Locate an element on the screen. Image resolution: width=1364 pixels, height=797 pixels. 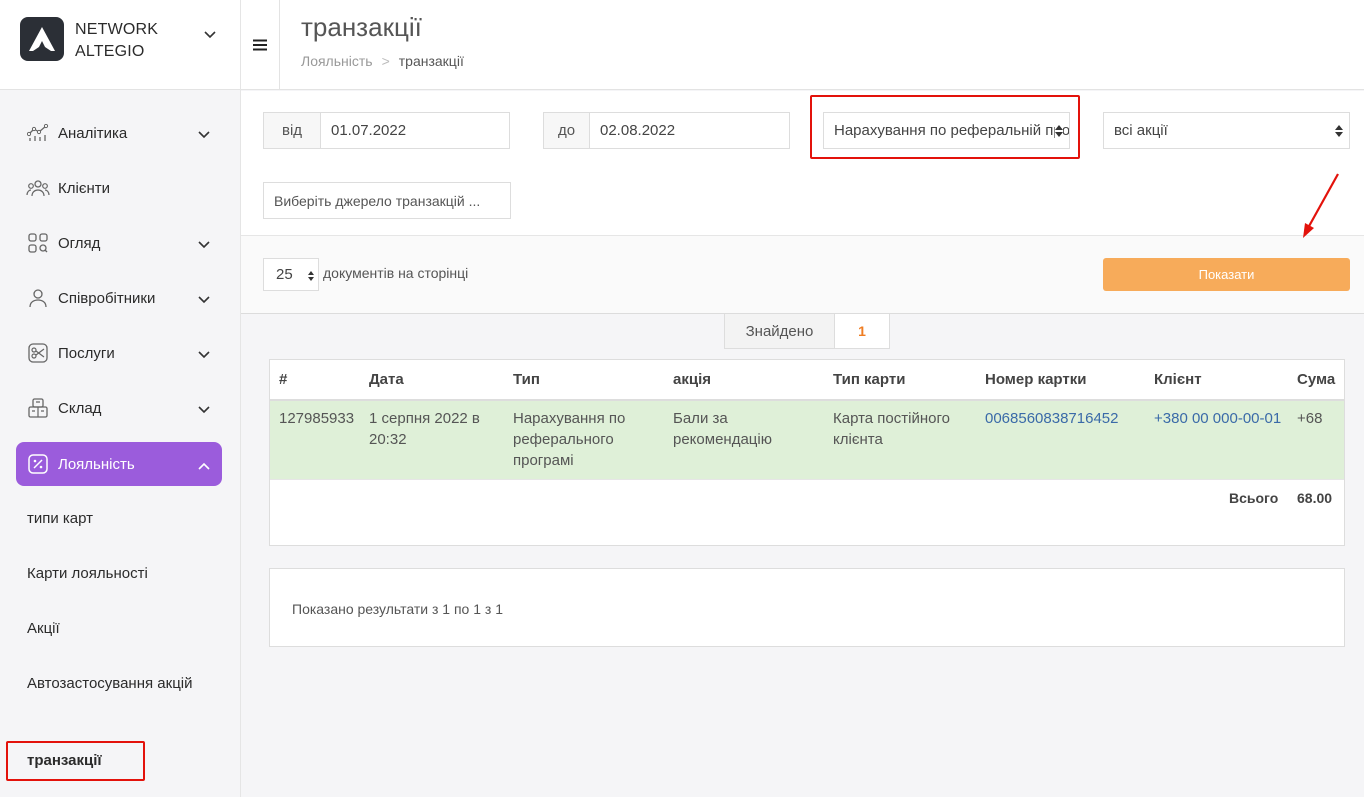
sidebar-item-label: Послуги is located at coordinates (86, 353).